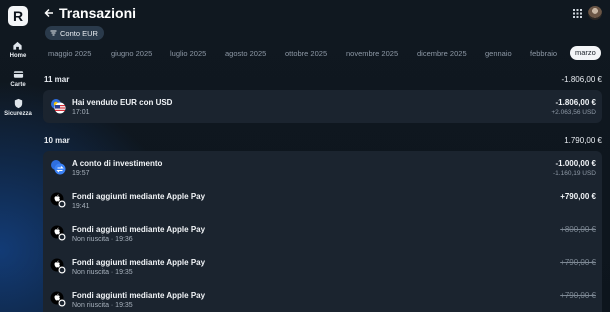  I want to click on back-button, so click(49, 13).